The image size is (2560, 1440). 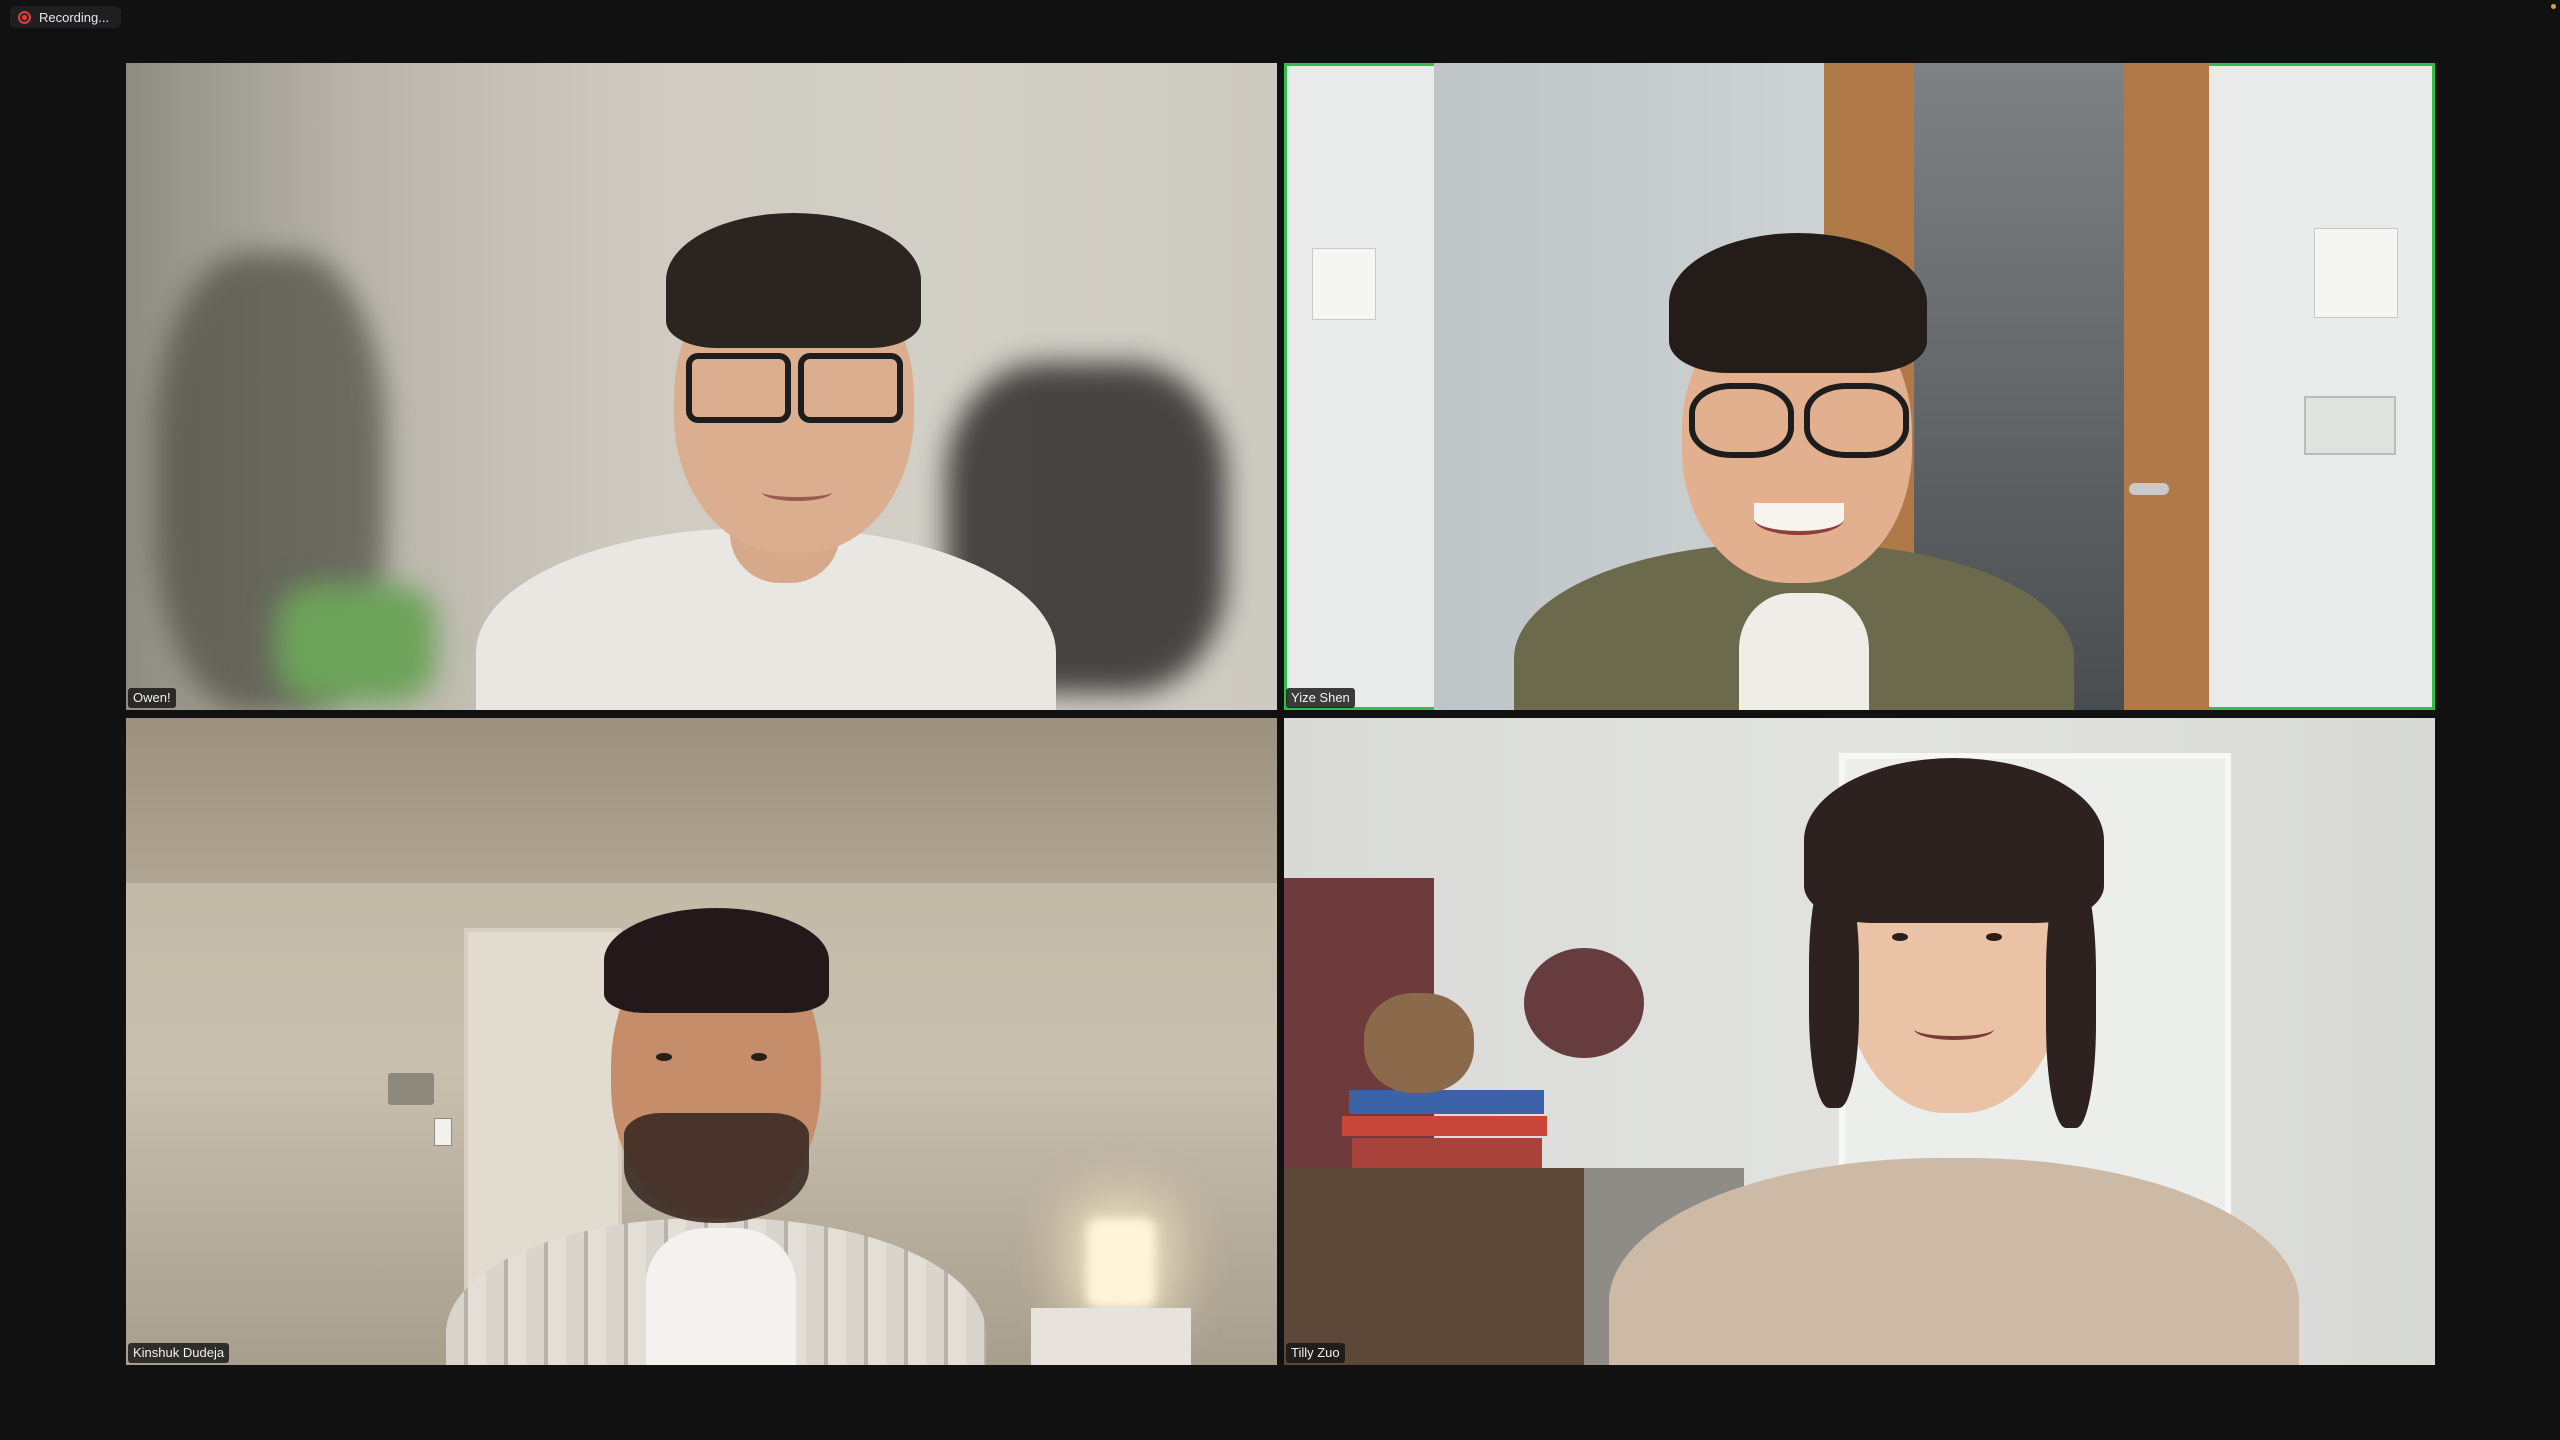 I want to click on wall-panel-device, so click(x=2350, y=425).